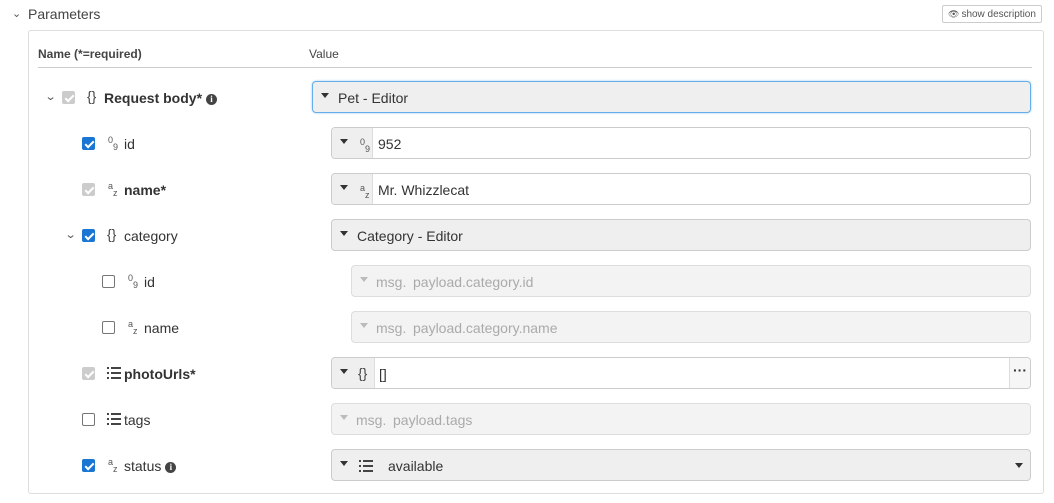 The width and height of the screenshot is (1054, 503). Describe the element at coordinates (353, 373) in the screenshot. I see `type-select: {}` at that location.